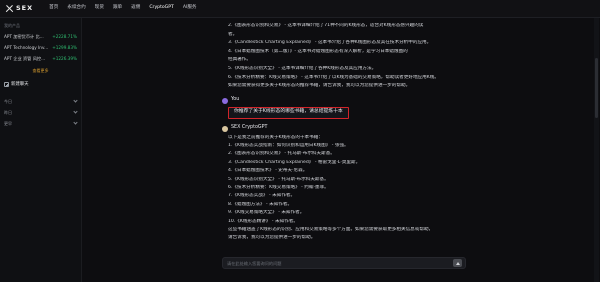 This screenshot has height=282, width=600. I want to click on nav-item-cryptogpt-label: CryptoGPT, so click(161, 8).